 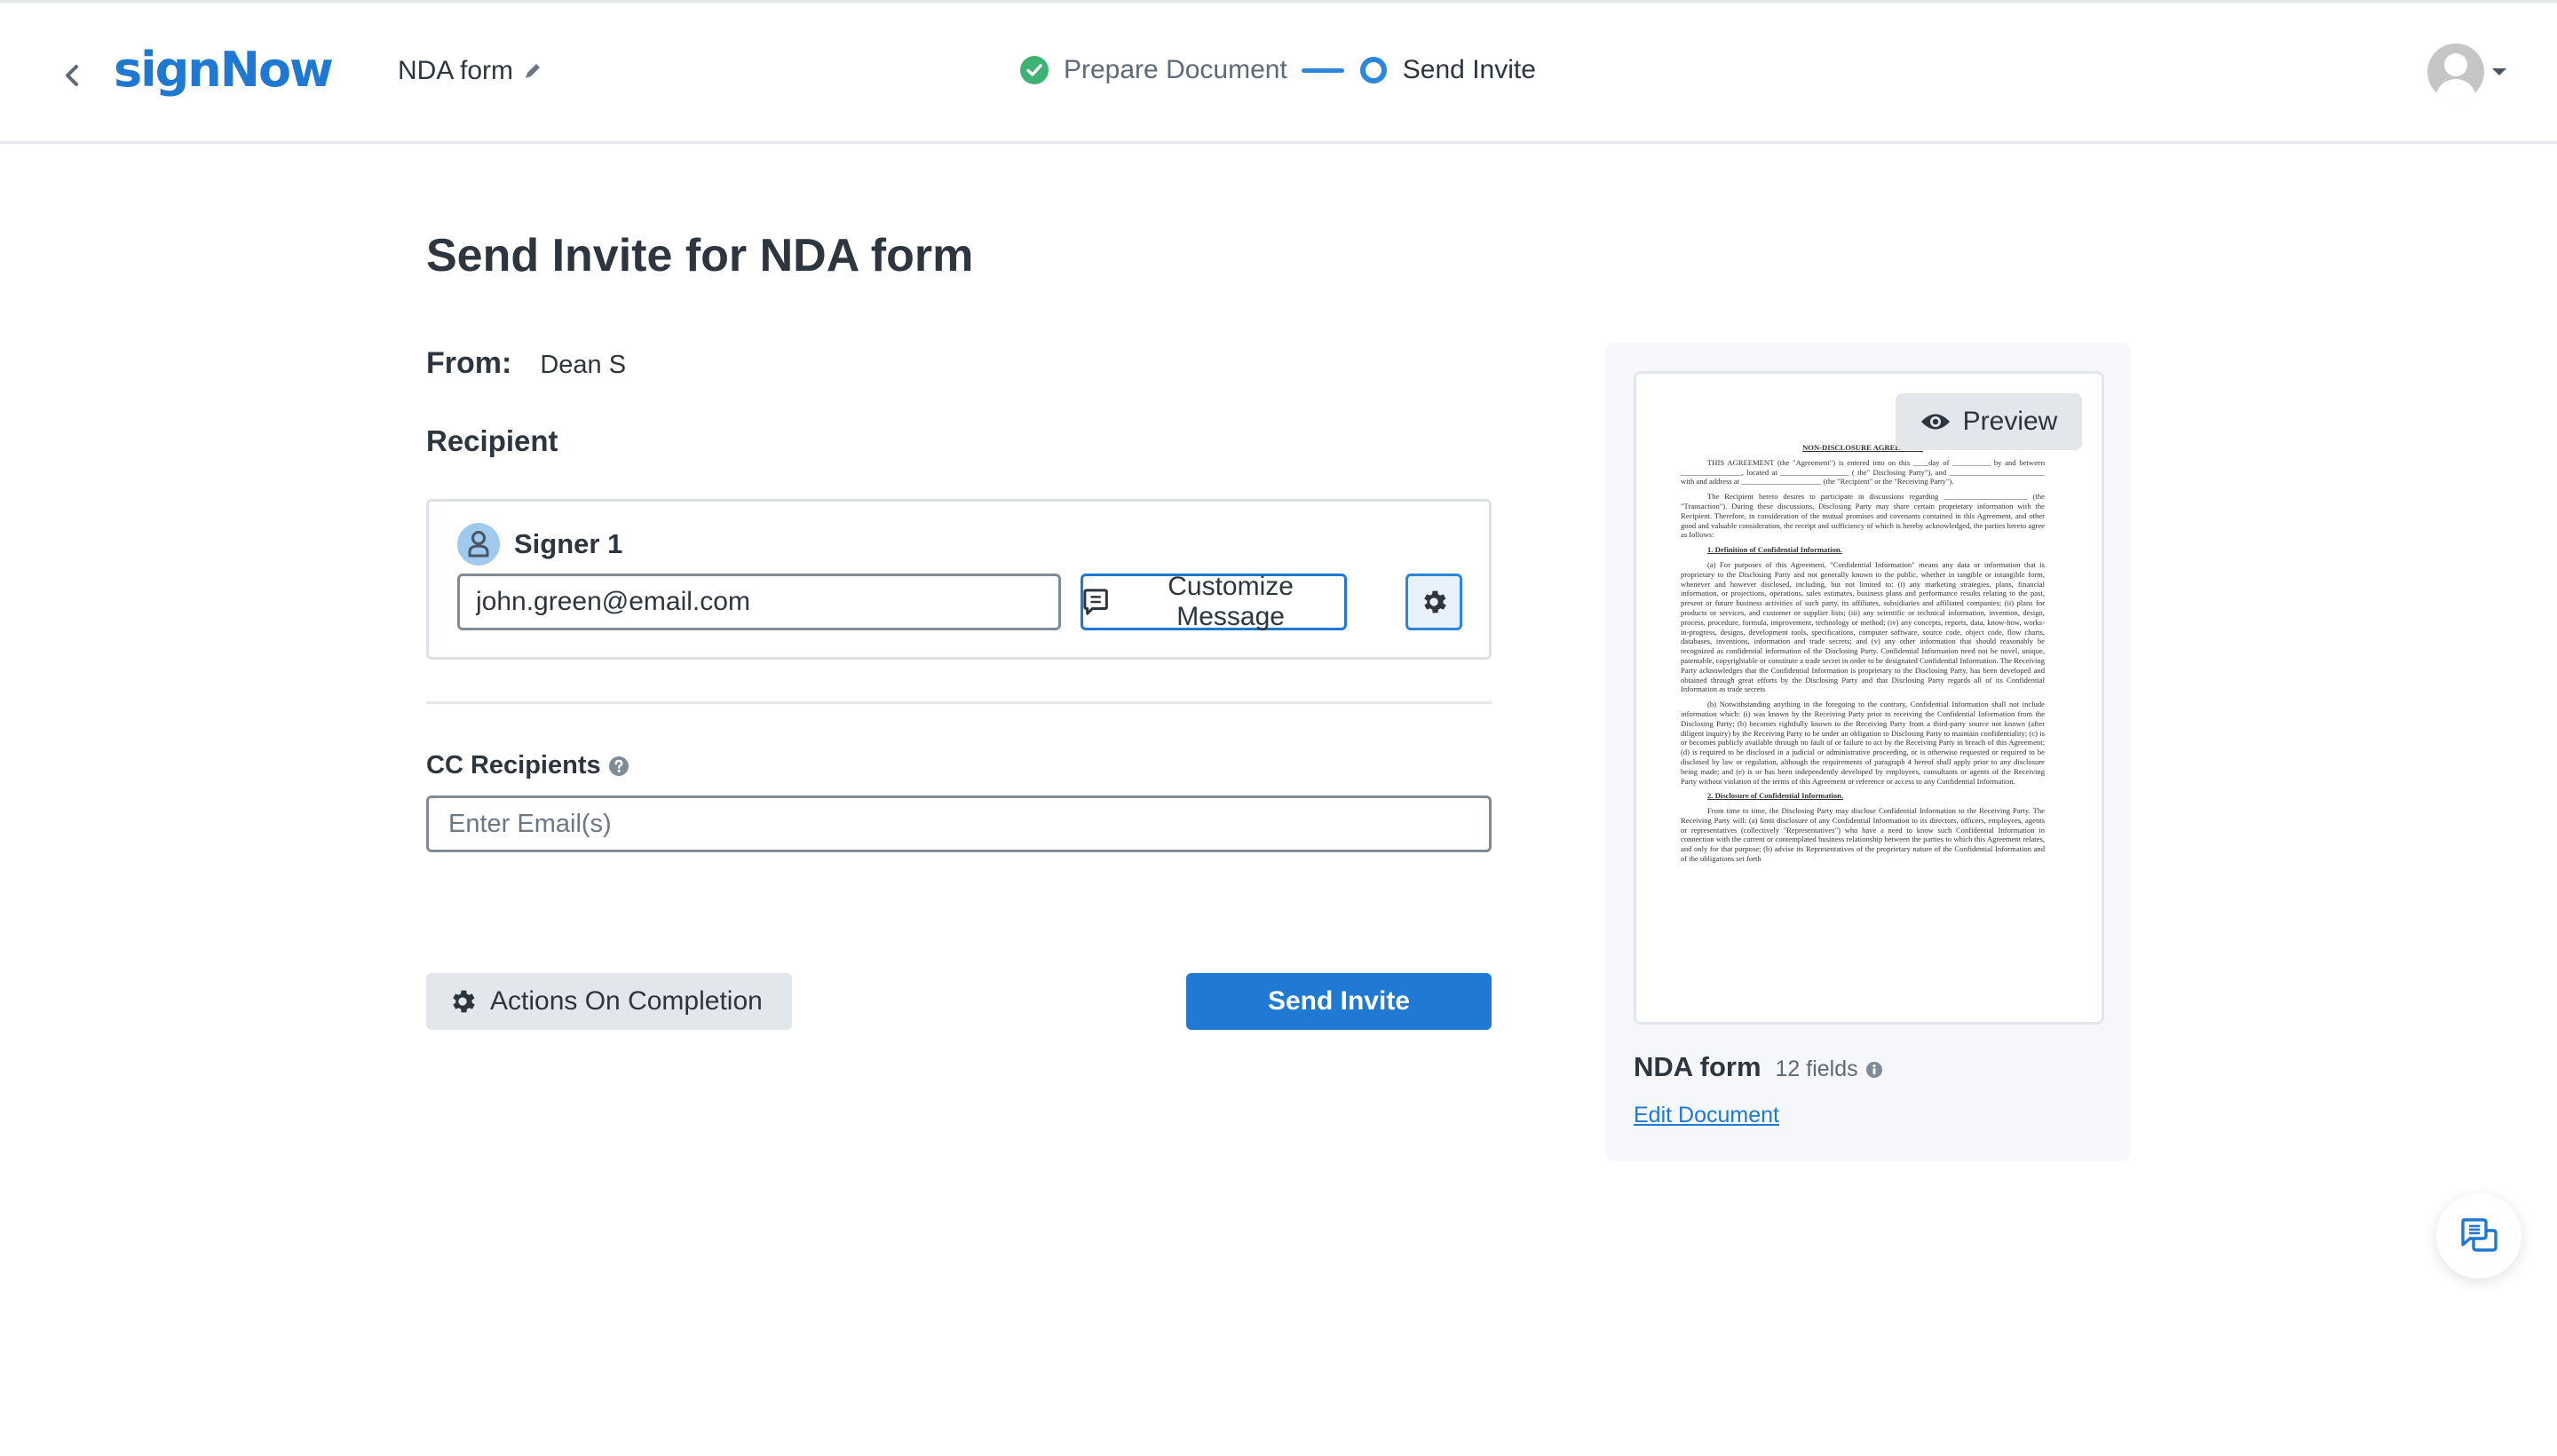 I want to click on cc-label-text: CC Recipients, so click(x=513, y=765).